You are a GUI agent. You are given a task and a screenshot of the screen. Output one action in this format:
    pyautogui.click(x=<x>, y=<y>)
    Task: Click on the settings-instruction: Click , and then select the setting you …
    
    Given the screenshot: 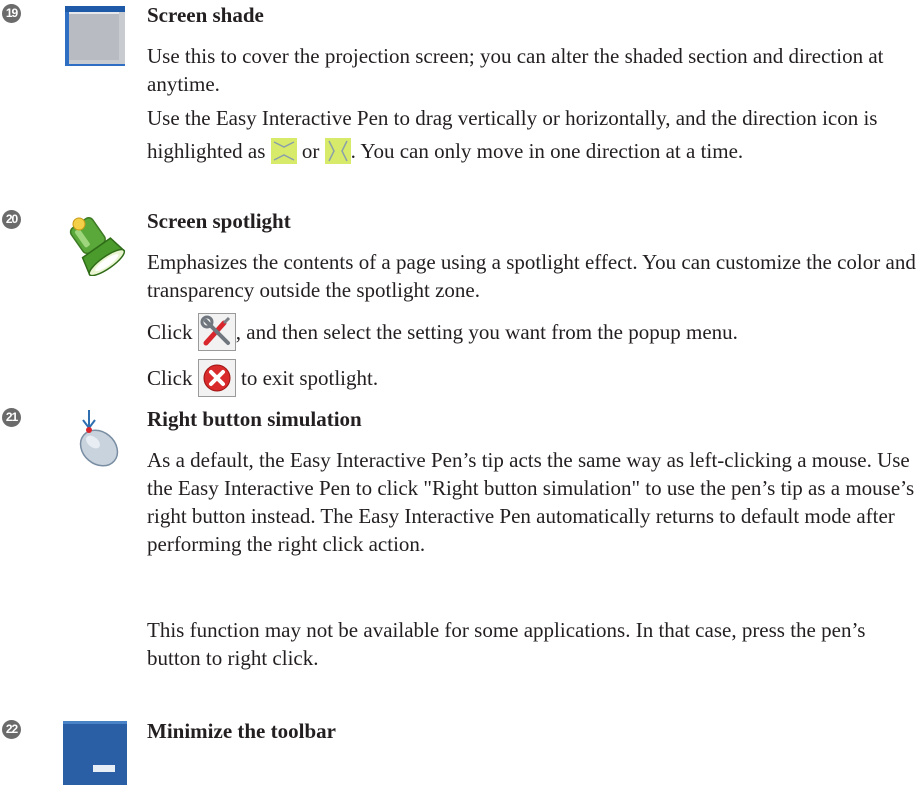 What is the action you would take?
    pyautogui.click(x=532, y=332)
    